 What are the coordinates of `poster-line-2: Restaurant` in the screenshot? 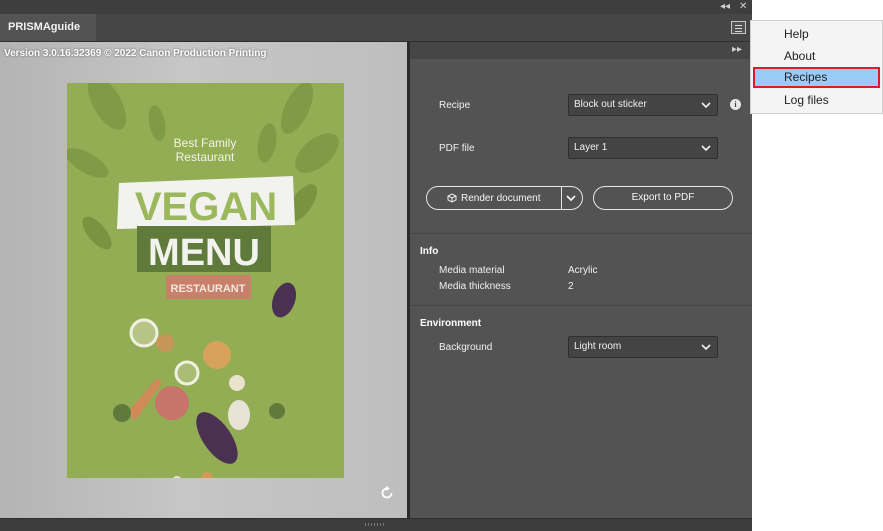 It's located at (205, 157).